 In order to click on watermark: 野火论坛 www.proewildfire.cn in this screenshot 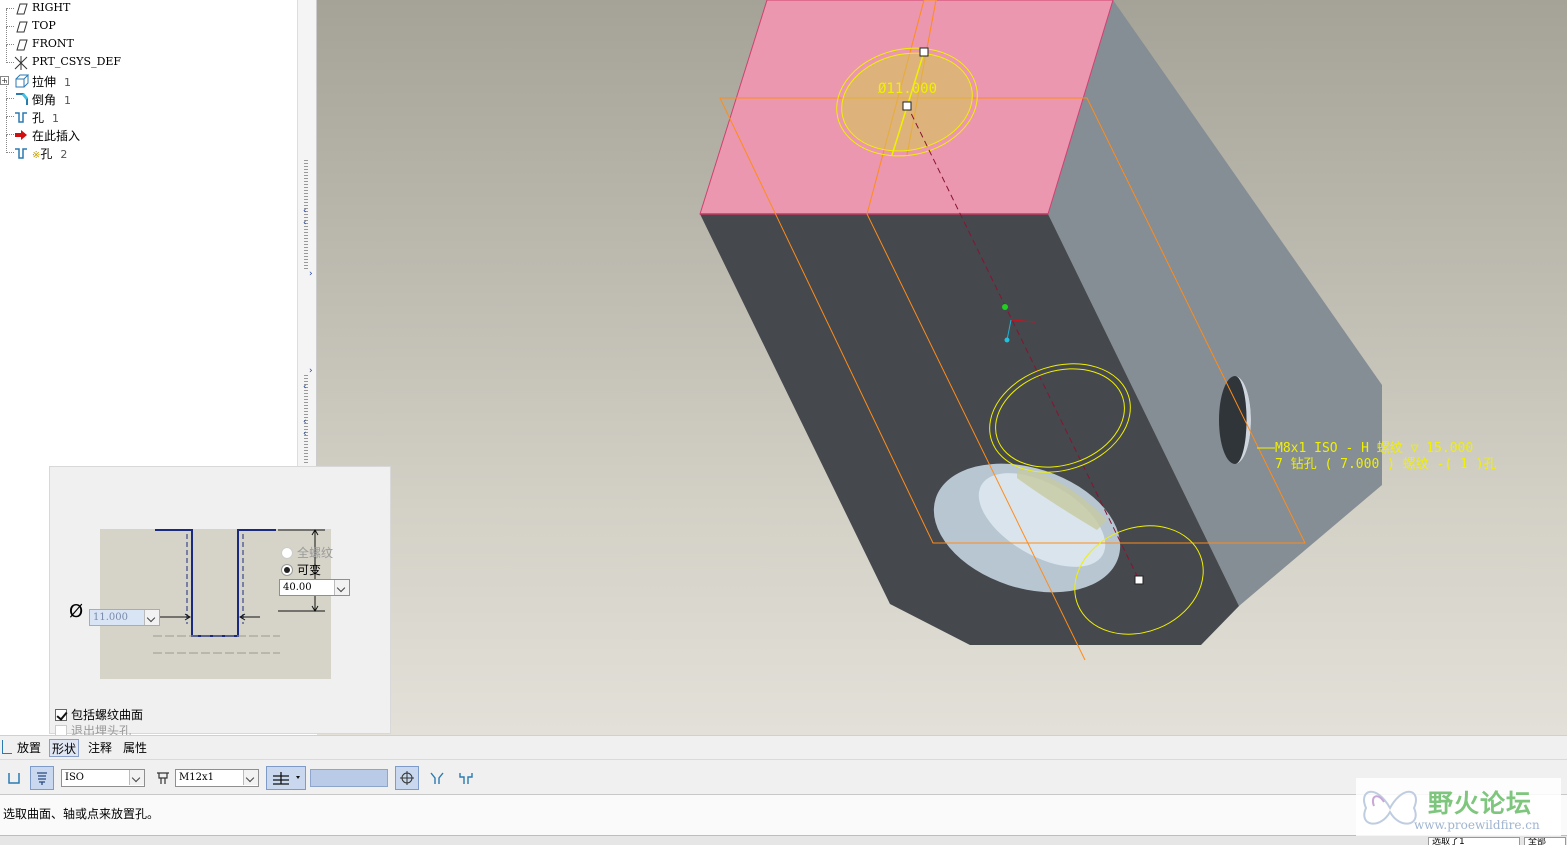, I will do `click(1458, 807)`.